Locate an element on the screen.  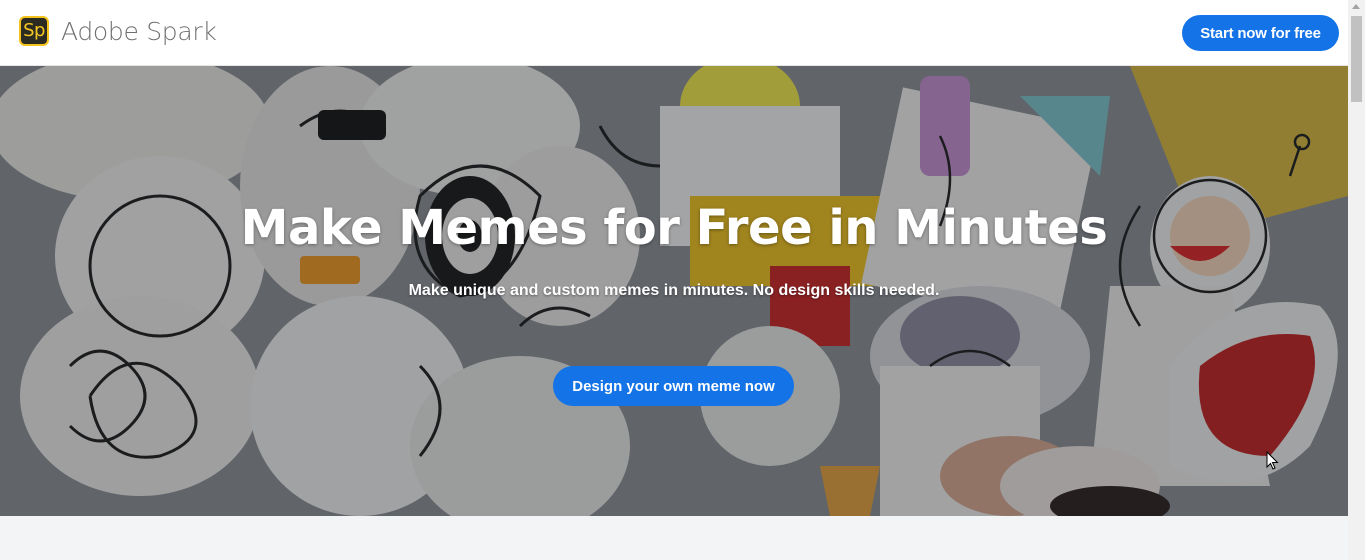
scrollbar-thumb is located at coordinates (1356, 59).